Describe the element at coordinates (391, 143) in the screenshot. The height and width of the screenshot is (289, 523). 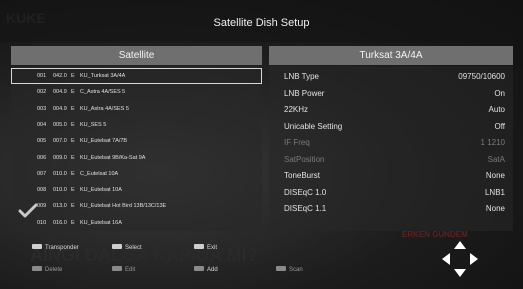
I see `setting-row: IF Freq 1 1210` at that location.